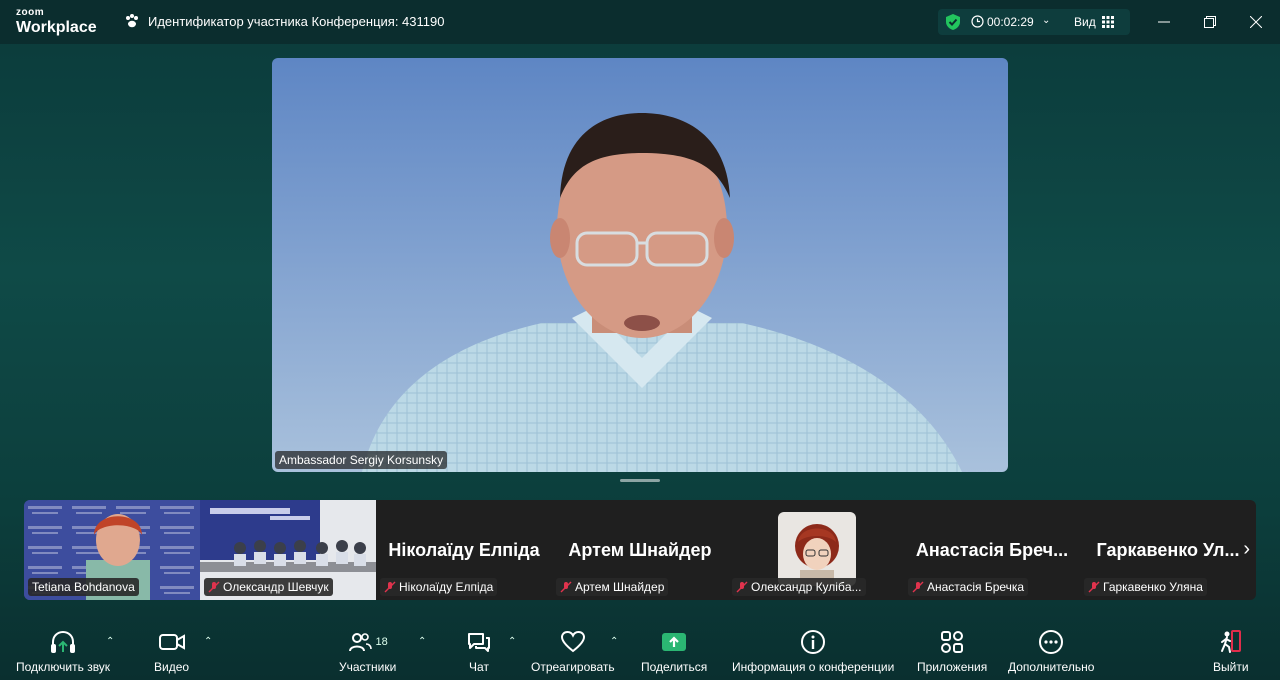 This screenshot has height=680, width=1280. I want to click on chat-button: Чат, so click(479, 651).